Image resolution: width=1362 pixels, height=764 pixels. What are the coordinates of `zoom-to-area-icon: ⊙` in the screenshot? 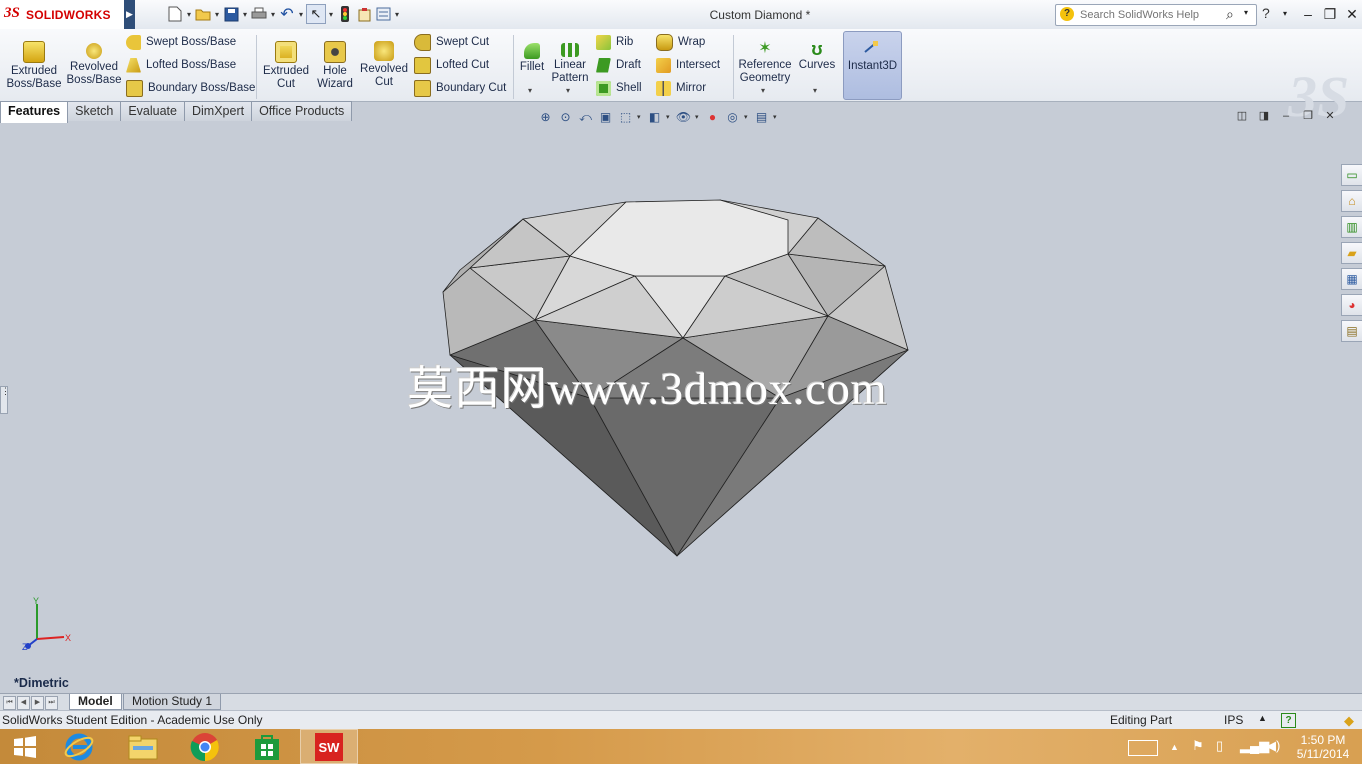 It's located at (565, 117).